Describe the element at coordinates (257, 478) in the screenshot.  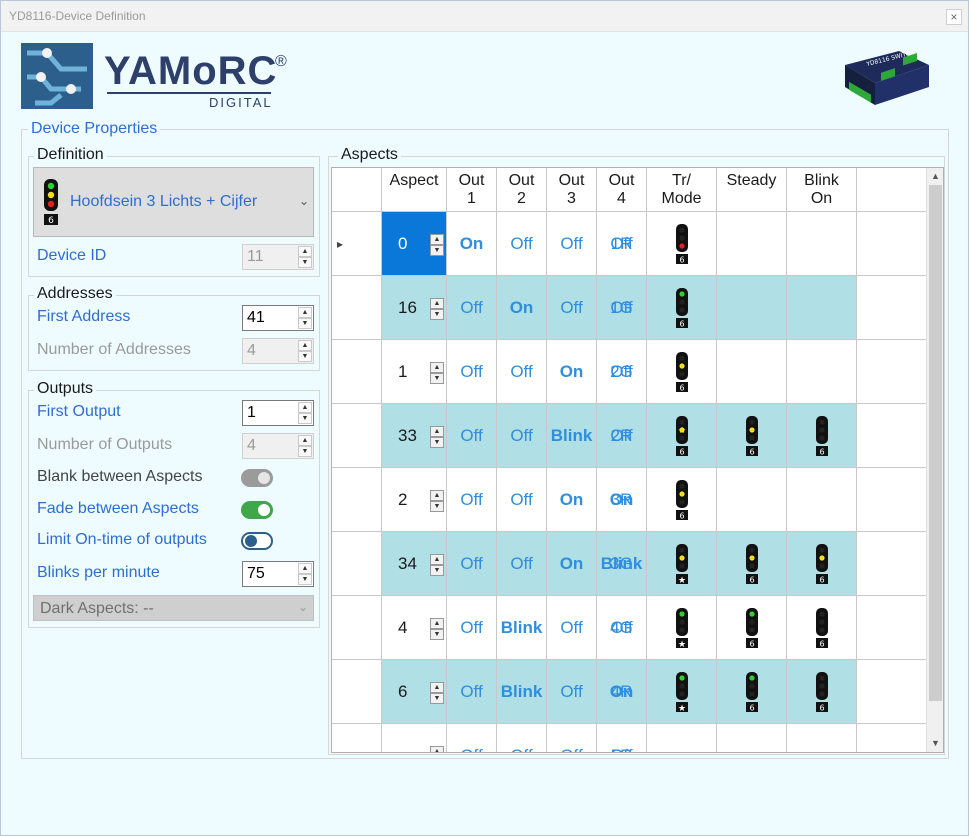
I see `blank-between-aspects-toggle` at that location.